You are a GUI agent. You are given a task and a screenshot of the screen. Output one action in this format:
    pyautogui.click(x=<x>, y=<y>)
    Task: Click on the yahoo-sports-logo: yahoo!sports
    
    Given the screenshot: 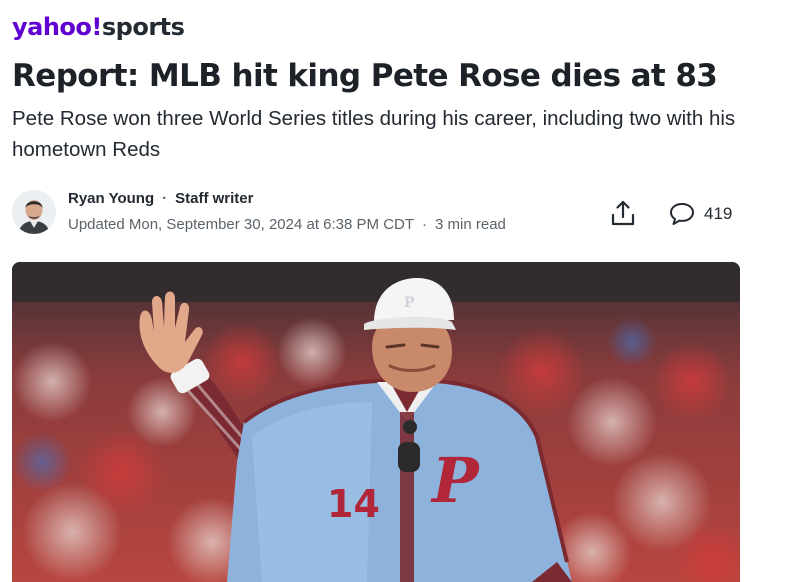 What is the action you would take?
    pyautogui.click(x=98, y=27)
    